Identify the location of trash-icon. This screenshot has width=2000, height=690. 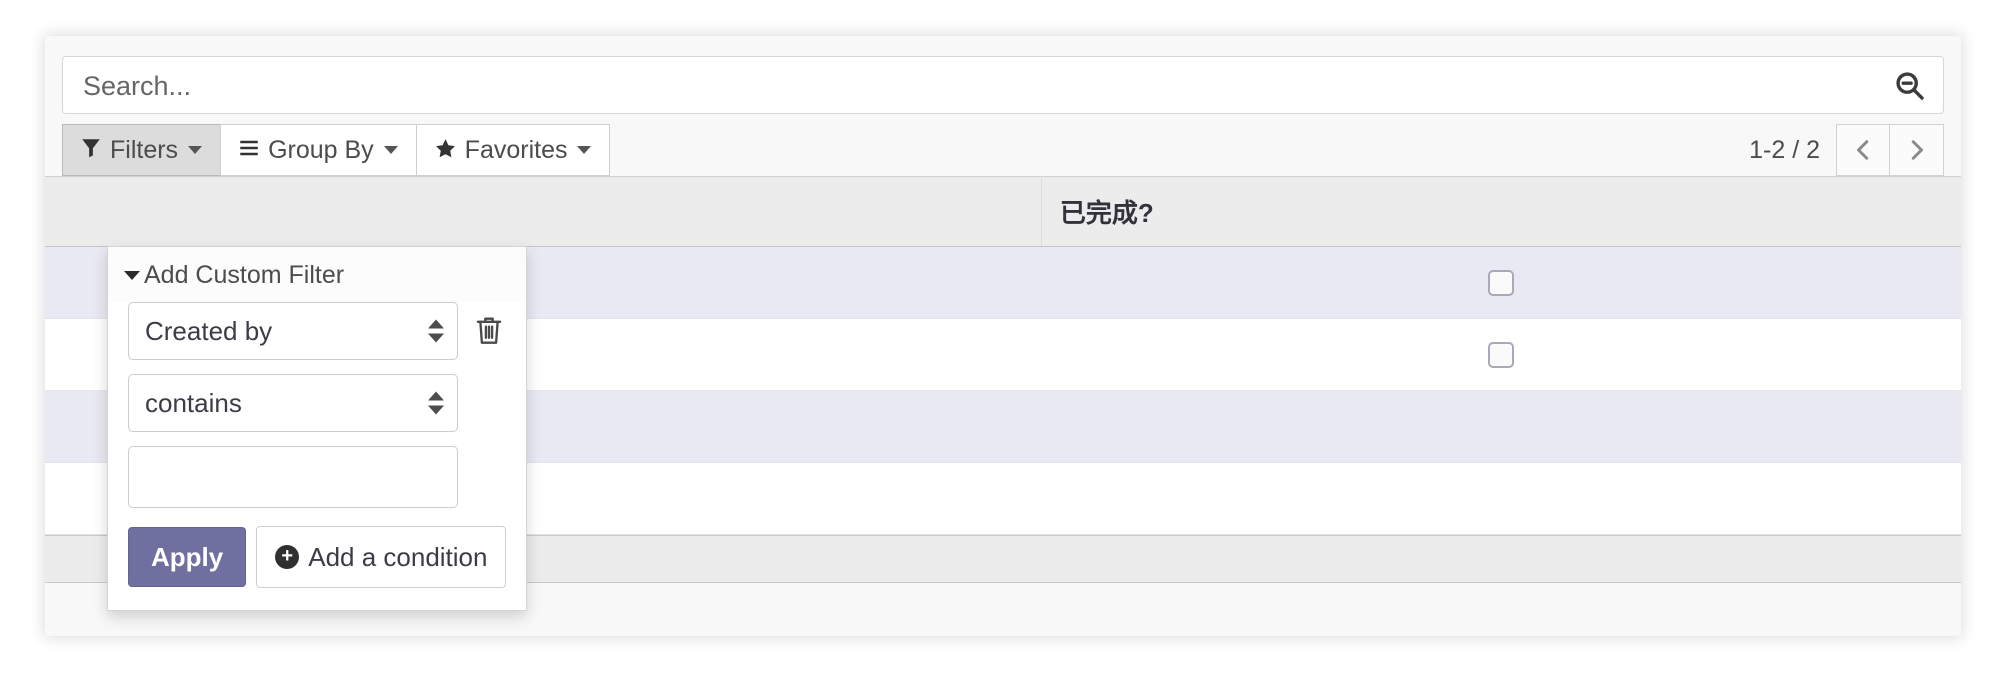
(489, 331).